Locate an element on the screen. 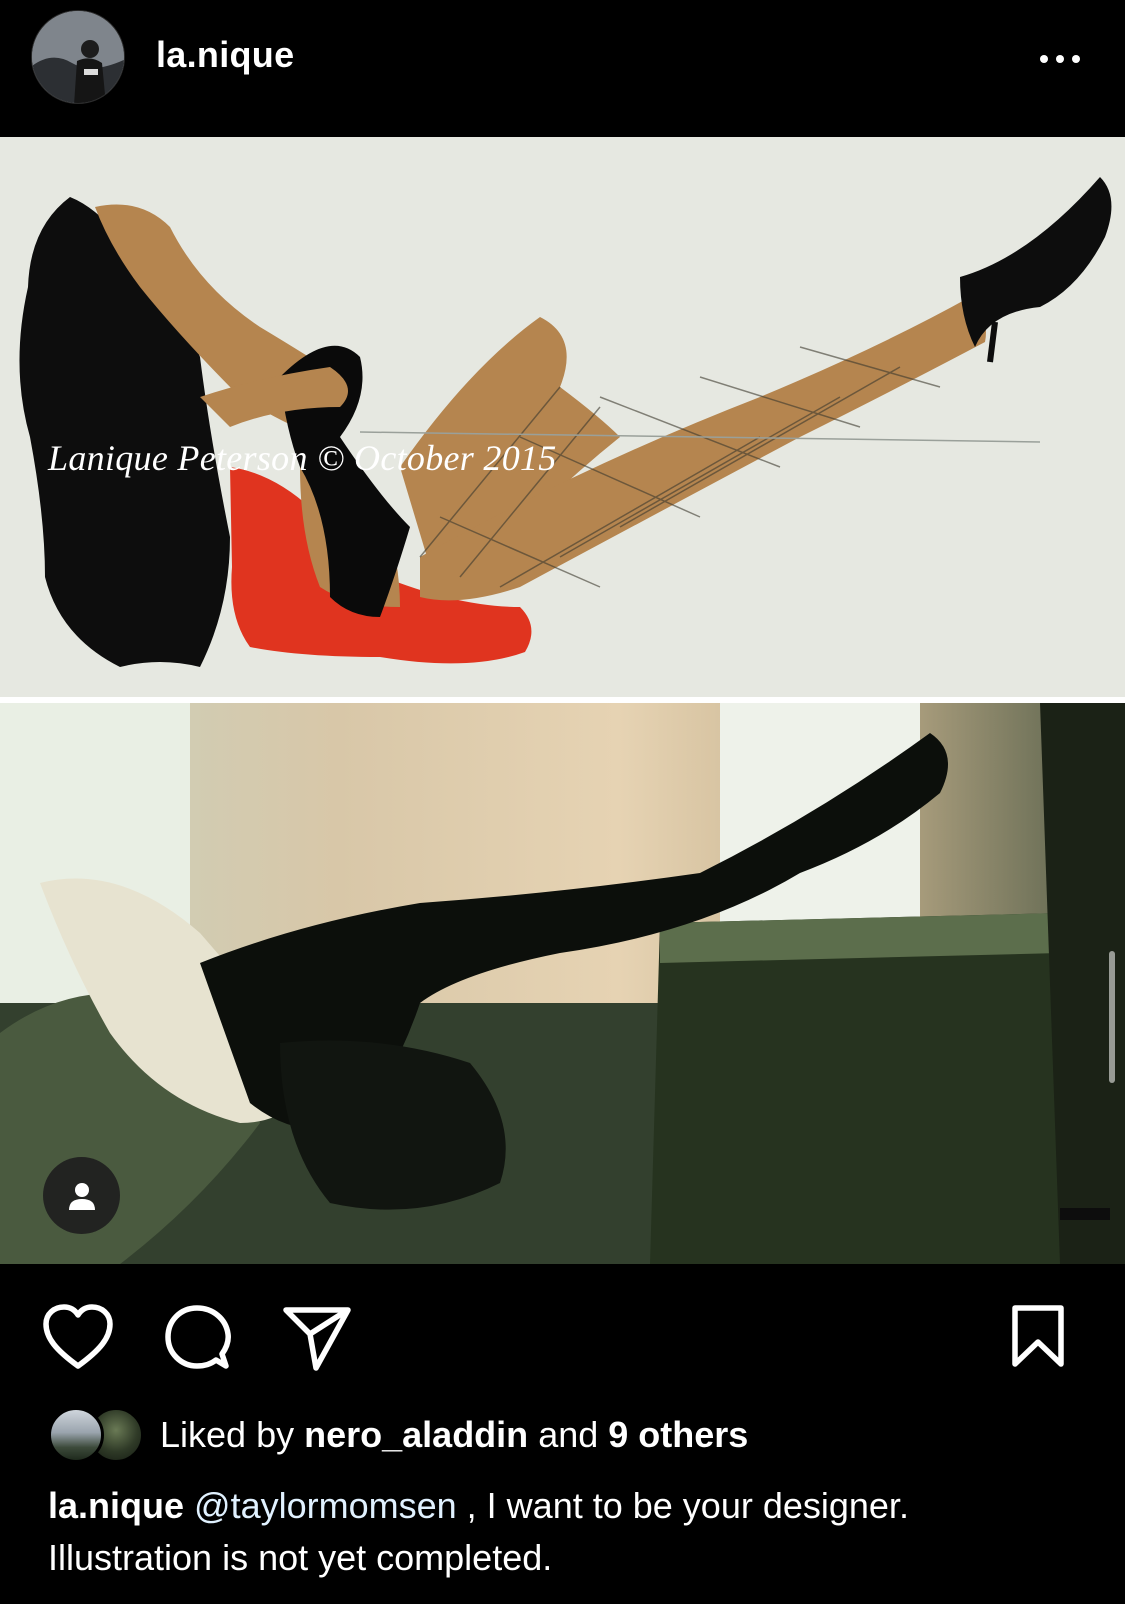 This screenshot has width=1125, height=1604. post-username: la.nique is located at coordinates (225, 55).